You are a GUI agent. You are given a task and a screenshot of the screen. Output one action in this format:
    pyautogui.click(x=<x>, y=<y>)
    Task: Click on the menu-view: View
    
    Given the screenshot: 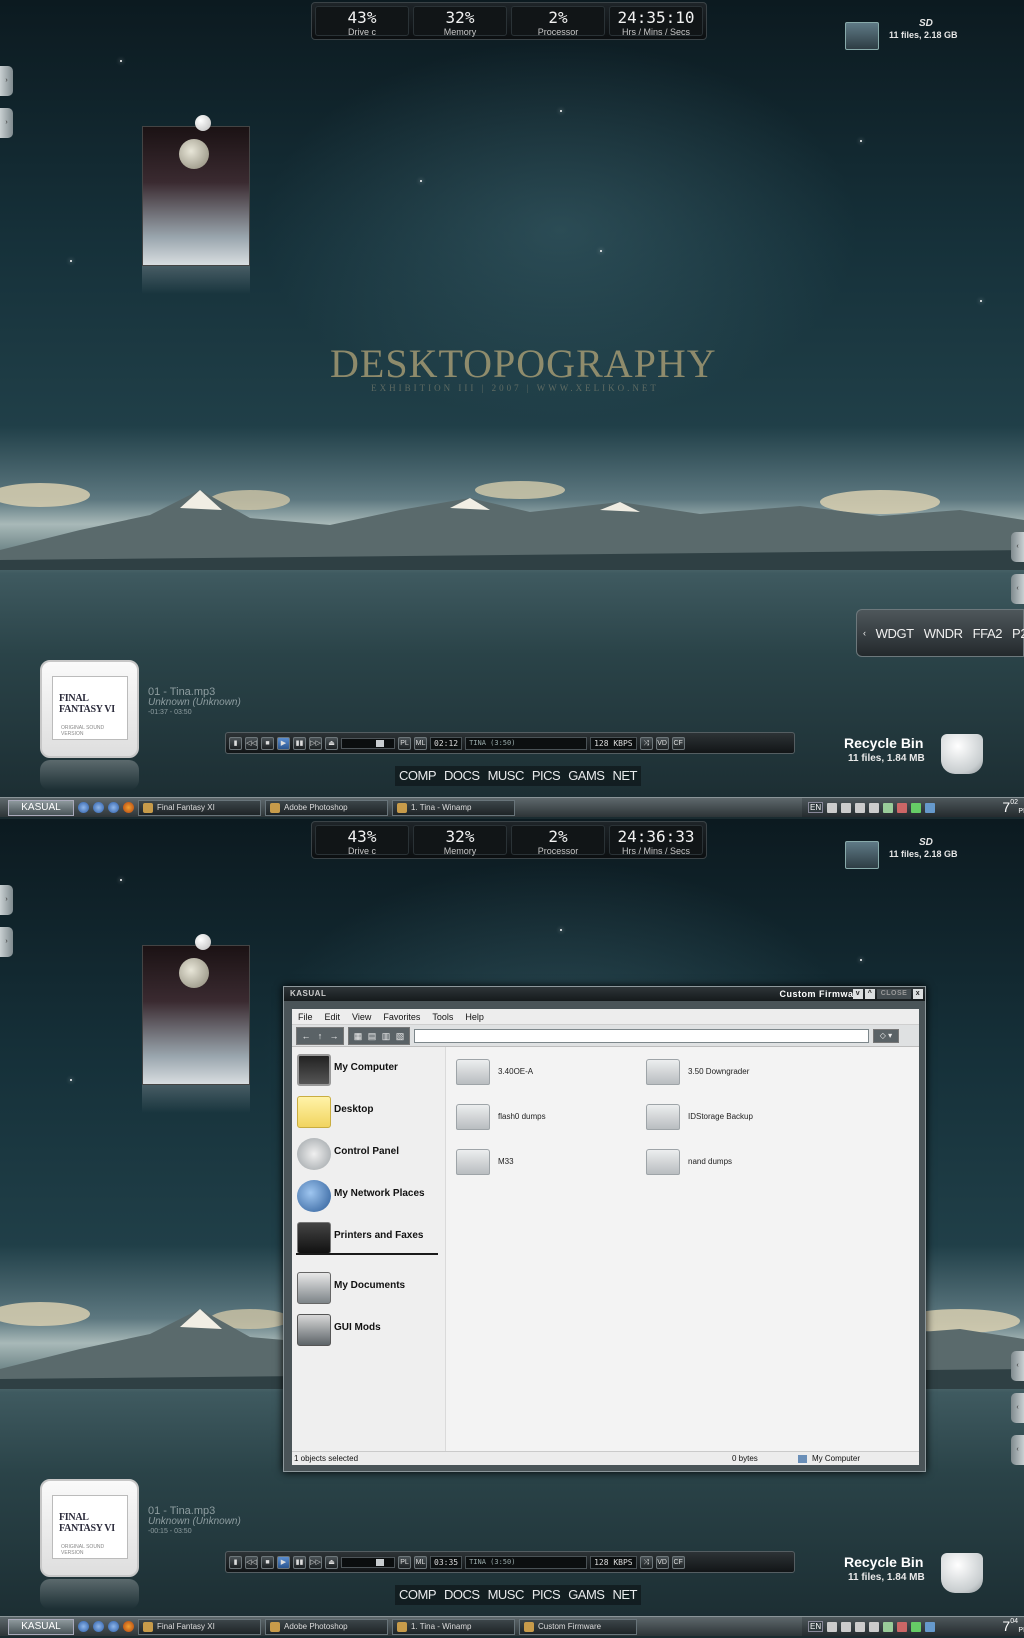 What is the action you would take?
    pyautogui.click(x=361, y=1016)
    